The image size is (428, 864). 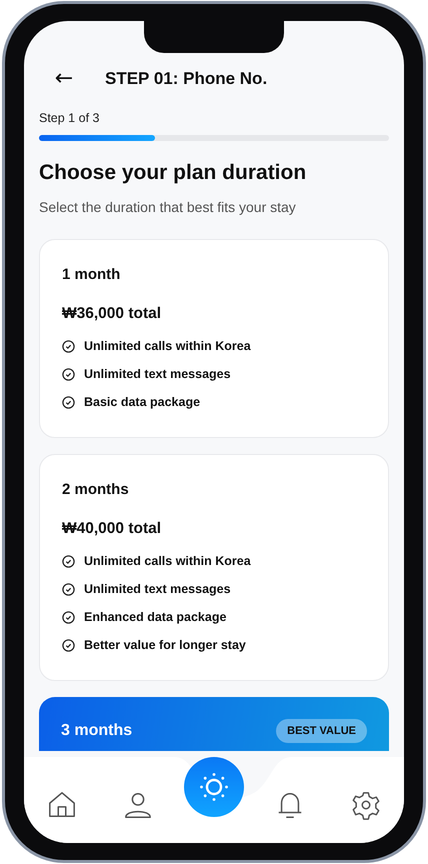 I want to click on plan-duration: 1 month, so click(x=91, y=274).